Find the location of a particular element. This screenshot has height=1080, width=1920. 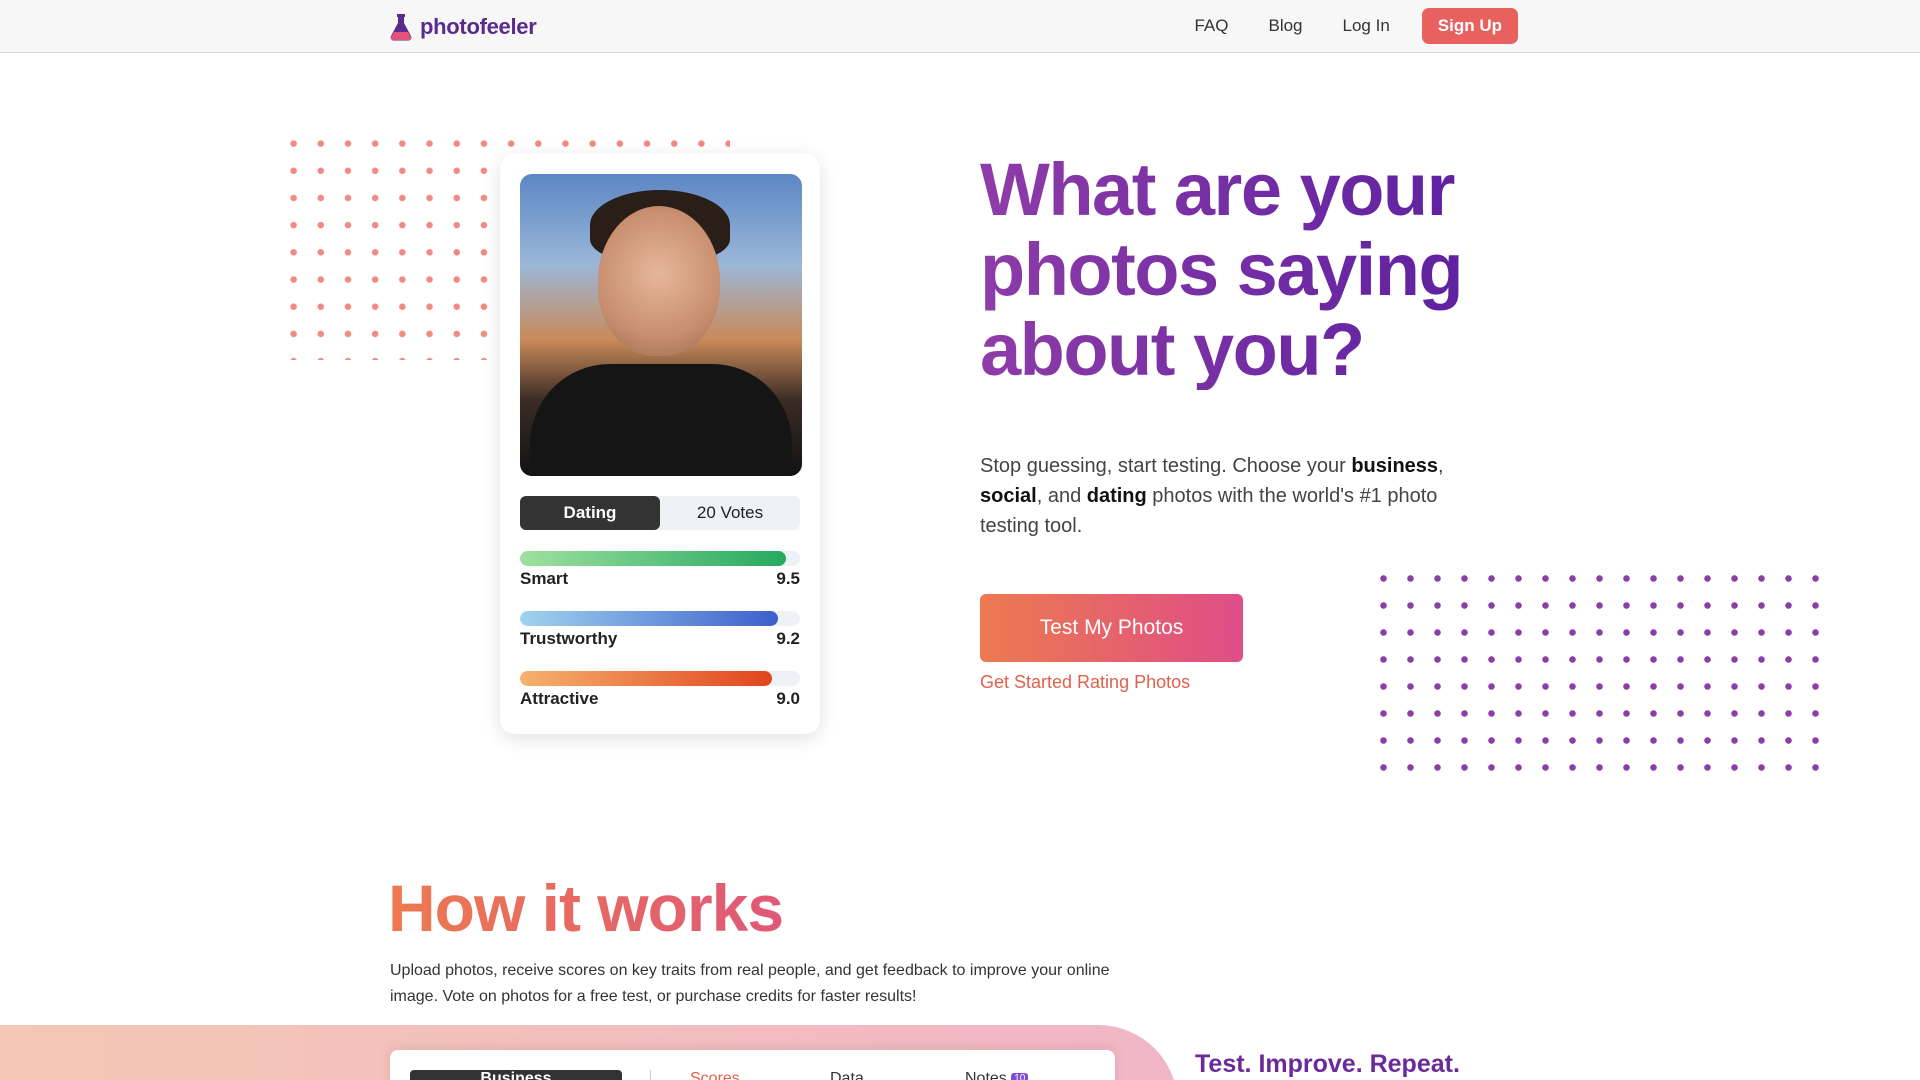

trait-label: Trustworthy is located at coordinates (569, 638).